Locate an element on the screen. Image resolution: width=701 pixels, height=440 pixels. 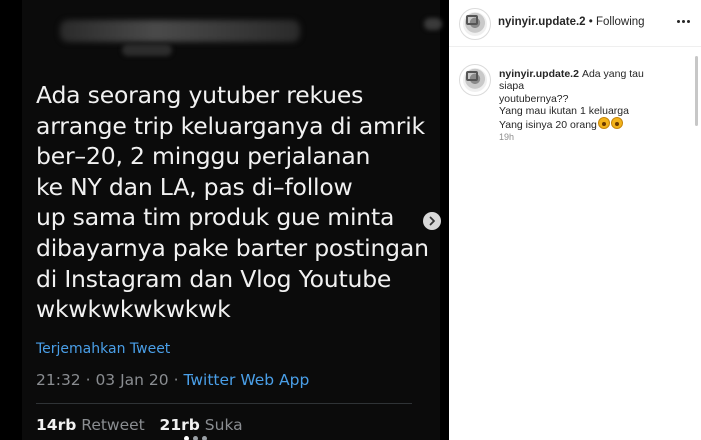
caption-avatar is located at coordinates (475, 80).